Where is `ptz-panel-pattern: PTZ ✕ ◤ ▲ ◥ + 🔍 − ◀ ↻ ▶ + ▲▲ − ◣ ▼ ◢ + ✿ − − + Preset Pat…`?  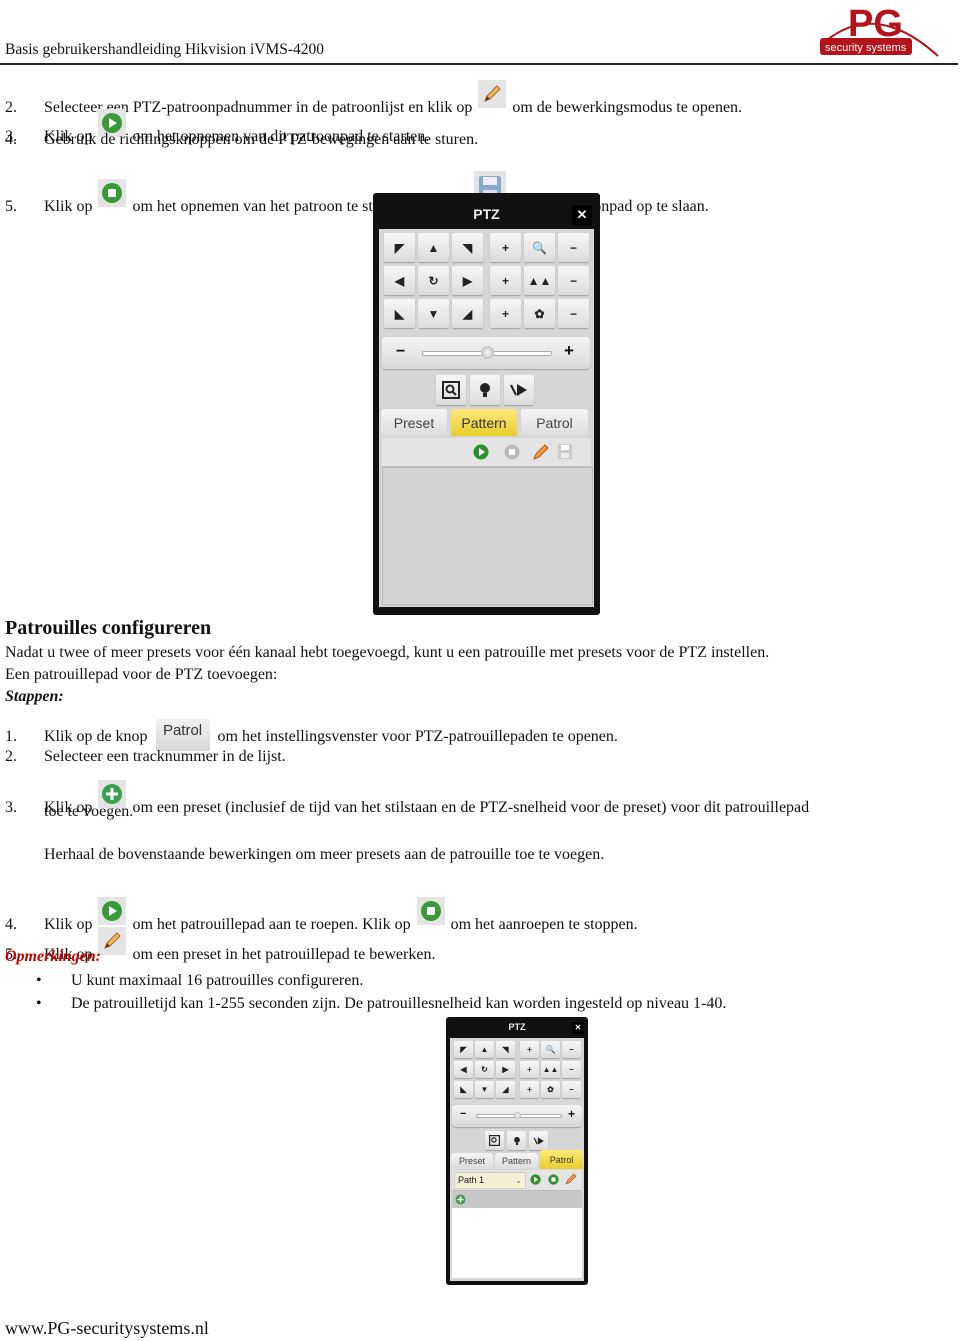
ptz-panel-pattern: PTZ ✕ ◤ ▲ ◥ + 🔍 − ◀ ↻ ▶ + ▲▲ − ◣ ▼ ◢ + ✿ − − + Preset Pat… is located at coordinates (486, 404).